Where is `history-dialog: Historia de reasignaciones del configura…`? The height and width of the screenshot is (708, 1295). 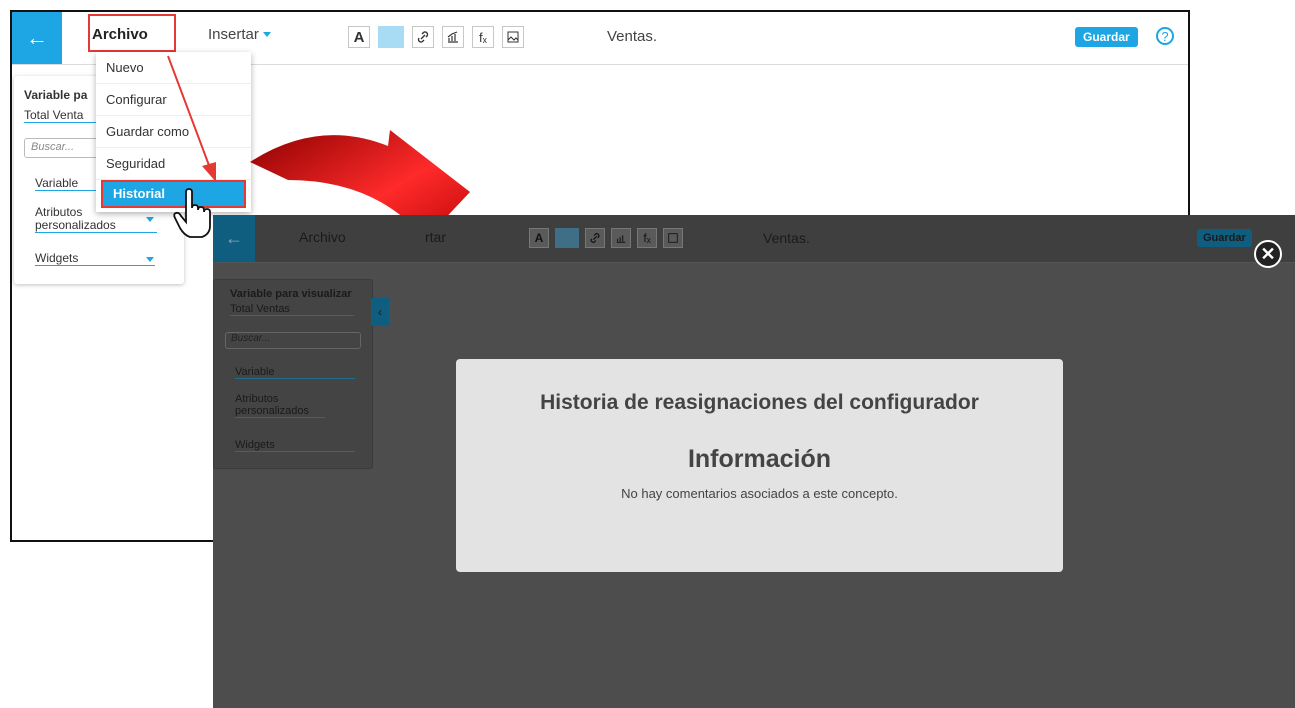 history-dialog: Historia de reasignaciones del configura… is located at coordinates (759, 465).